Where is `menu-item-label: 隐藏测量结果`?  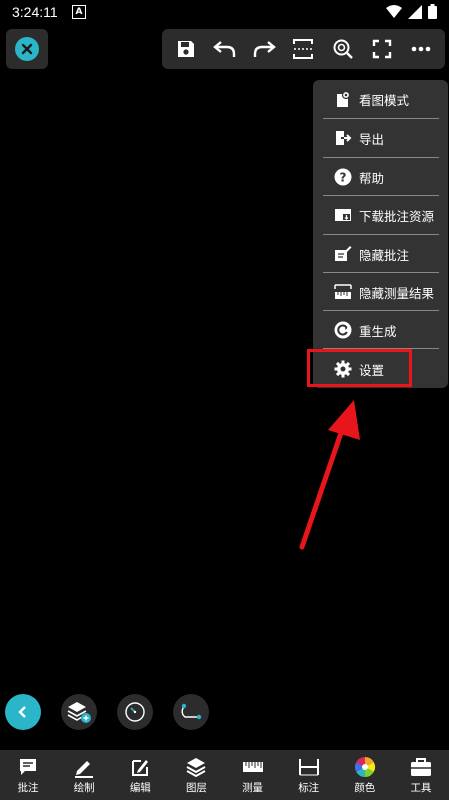 menu-item-label: 隐藏测量结果 is located at coordinates (397, 293).